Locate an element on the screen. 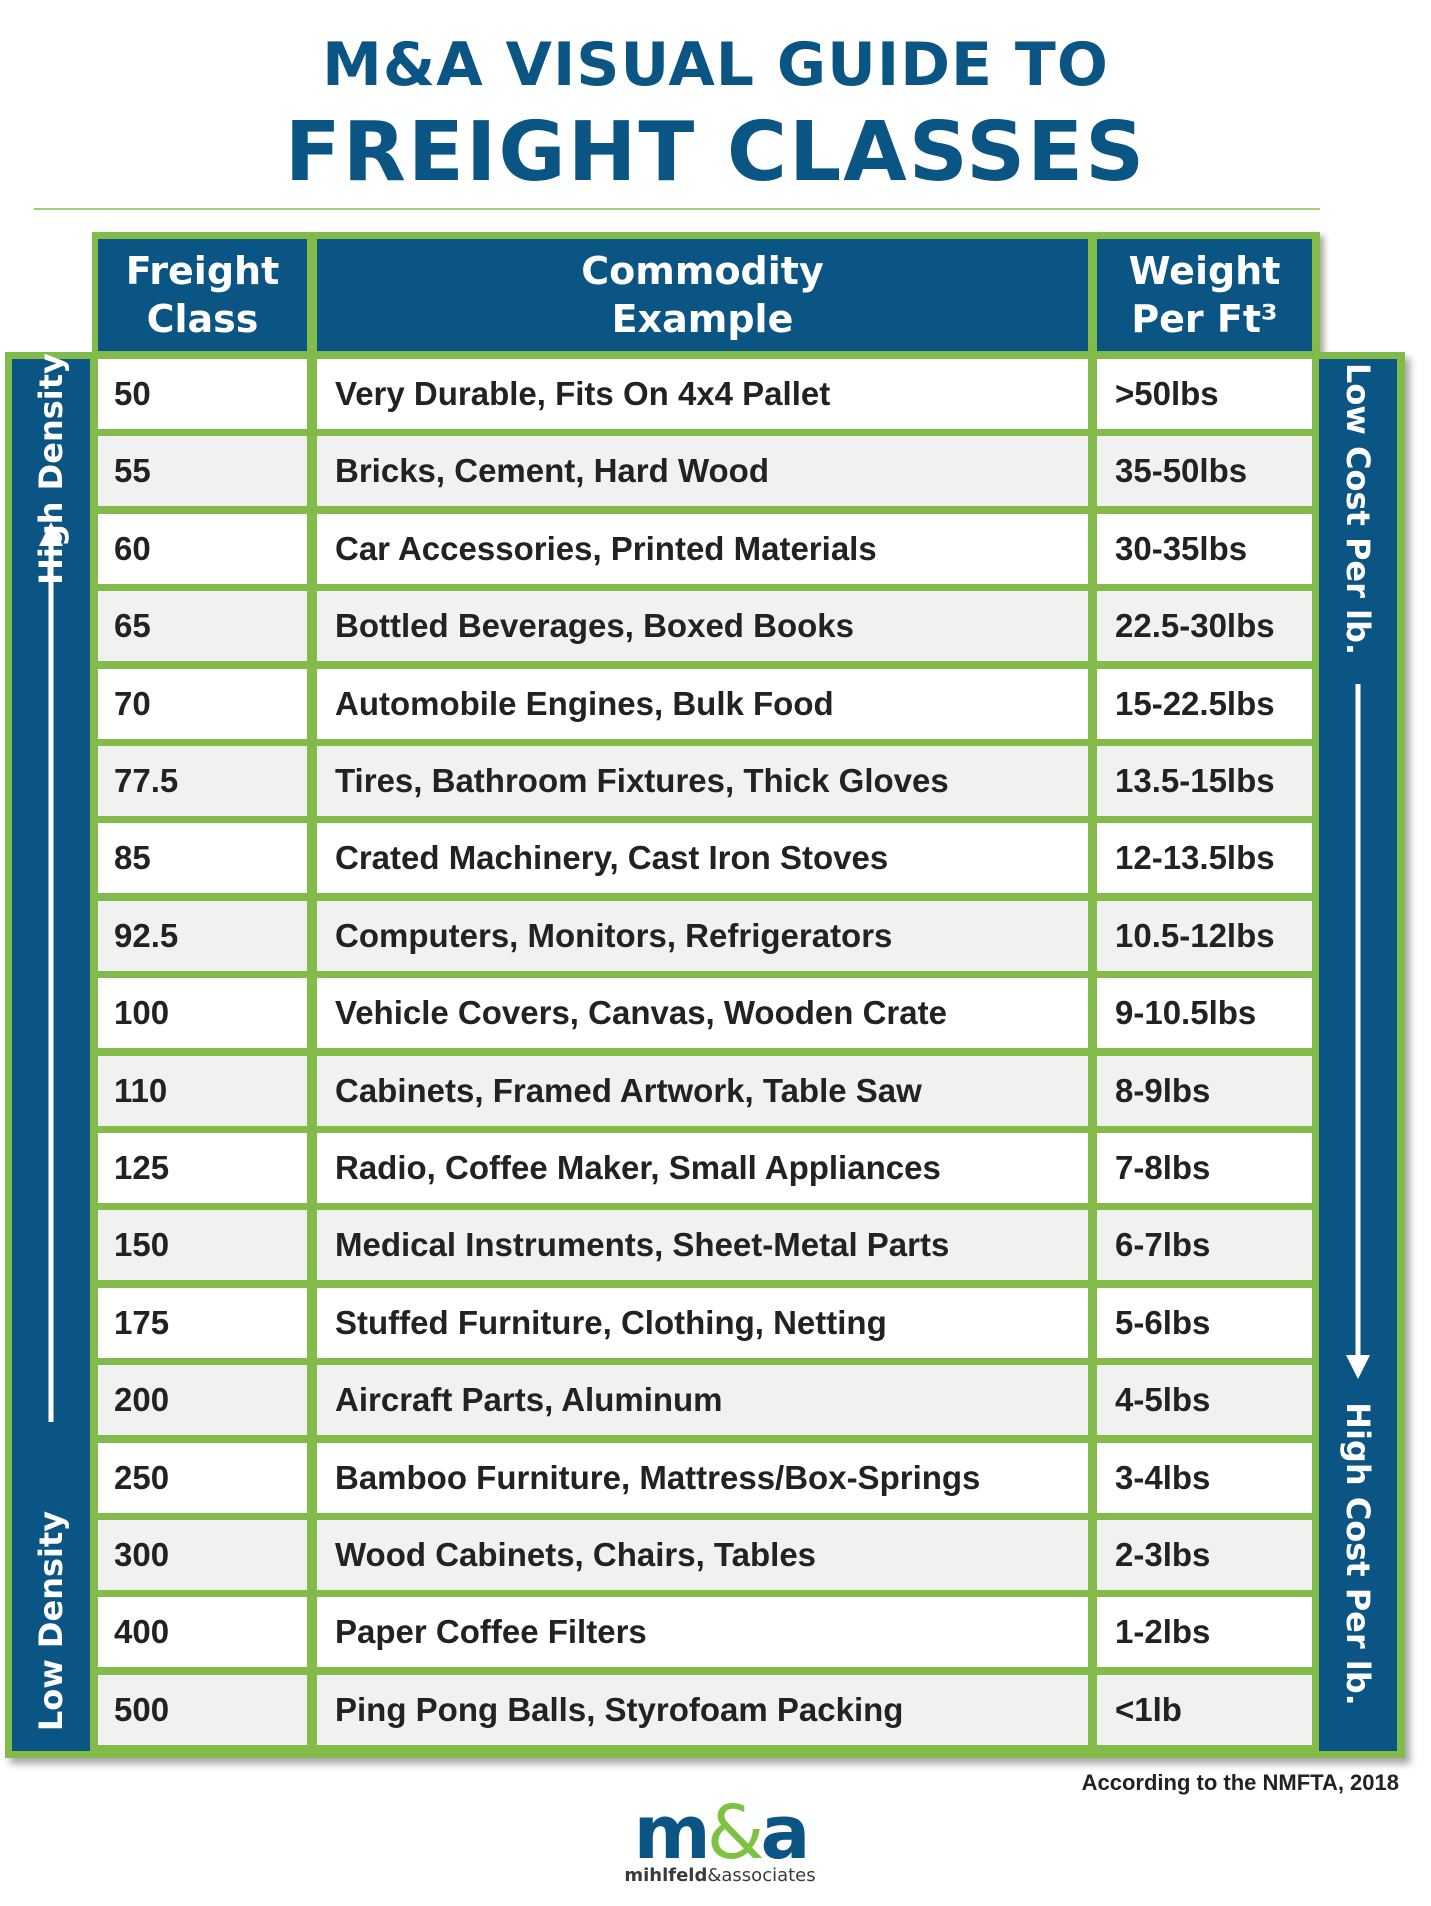  freight-class-cell: 300 is located at coordinates (202, 1555).